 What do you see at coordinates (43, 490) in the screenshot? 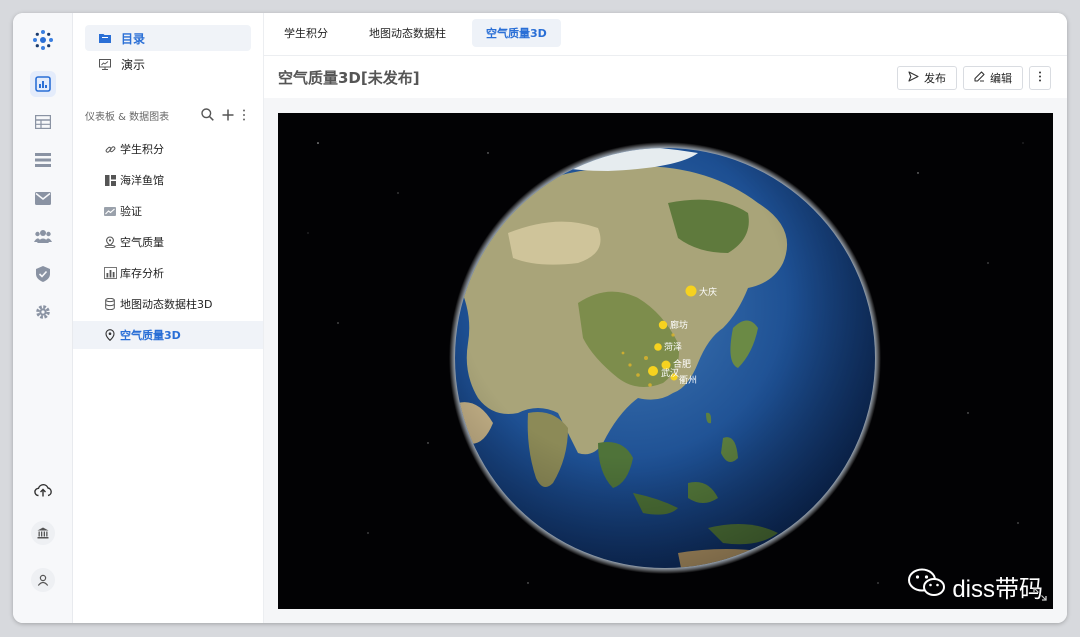
I see `cloud-upload-icon` at bounding box center [43, 490].